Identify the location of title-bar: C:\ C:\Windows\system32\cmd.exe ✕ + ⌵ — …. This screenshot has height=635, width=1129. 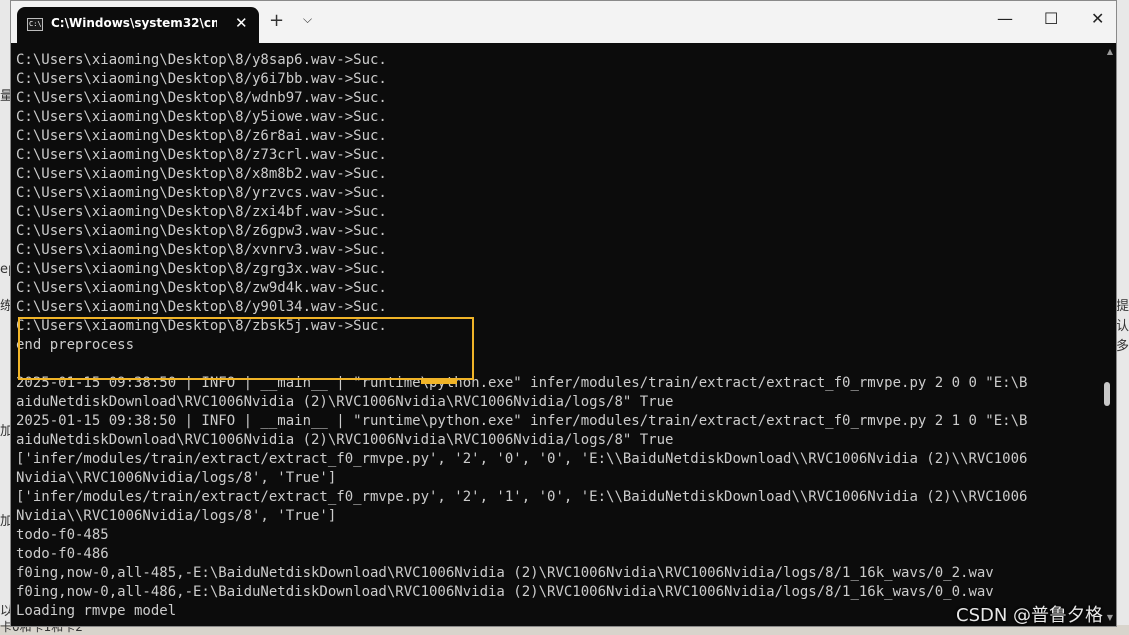
(563, 22).